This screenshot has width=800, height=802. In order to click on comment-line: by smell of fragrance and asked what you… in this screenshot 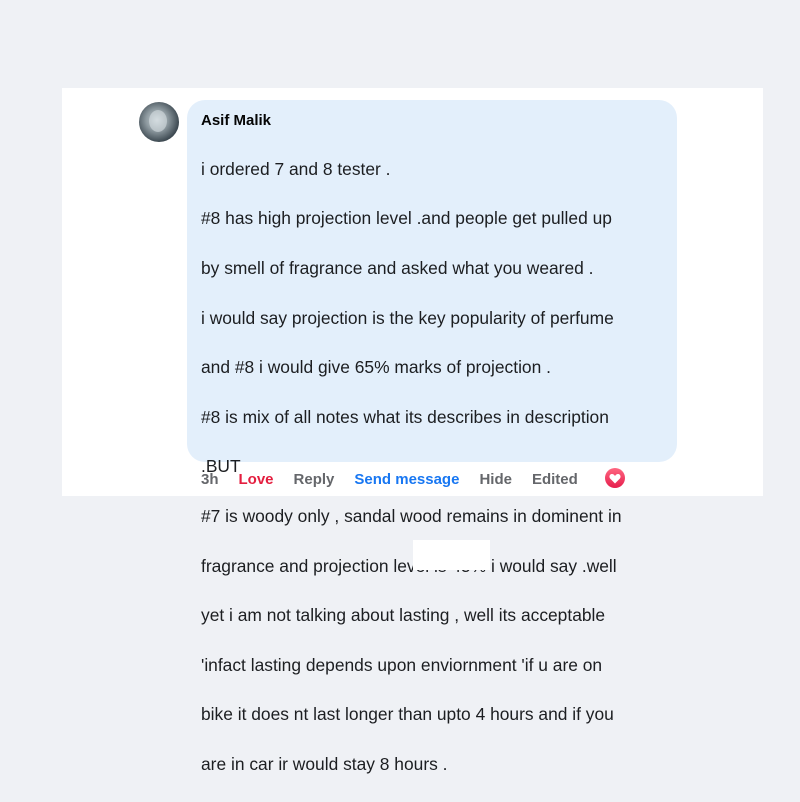, I will do `click(397, 267)`.